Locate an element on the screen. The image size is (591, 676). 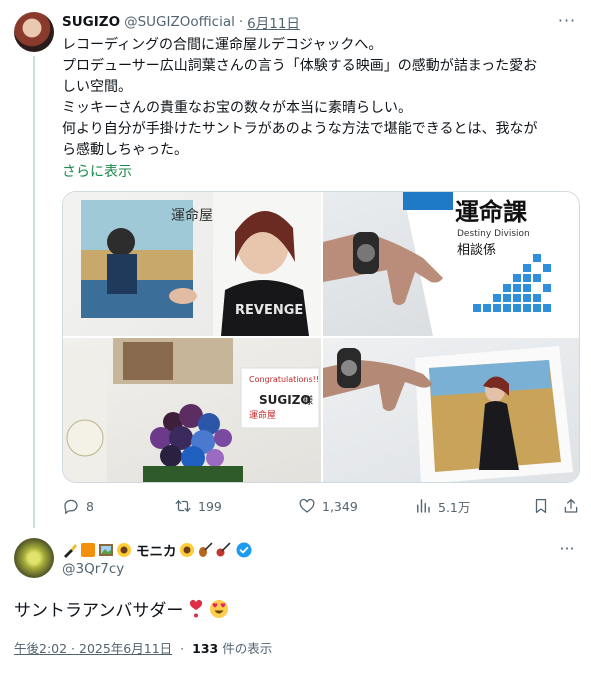
share-icon is located at coordinates (571, 505).